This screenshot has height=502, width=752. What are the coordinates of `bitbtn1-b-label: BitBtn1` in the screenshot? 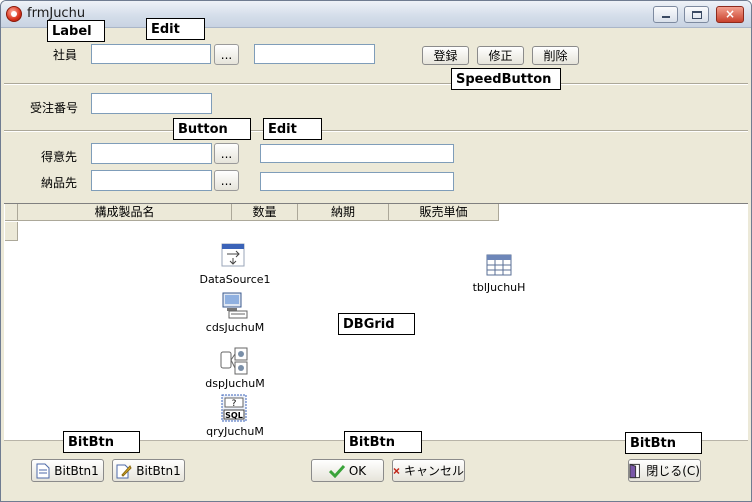 It's located at (158, 470).